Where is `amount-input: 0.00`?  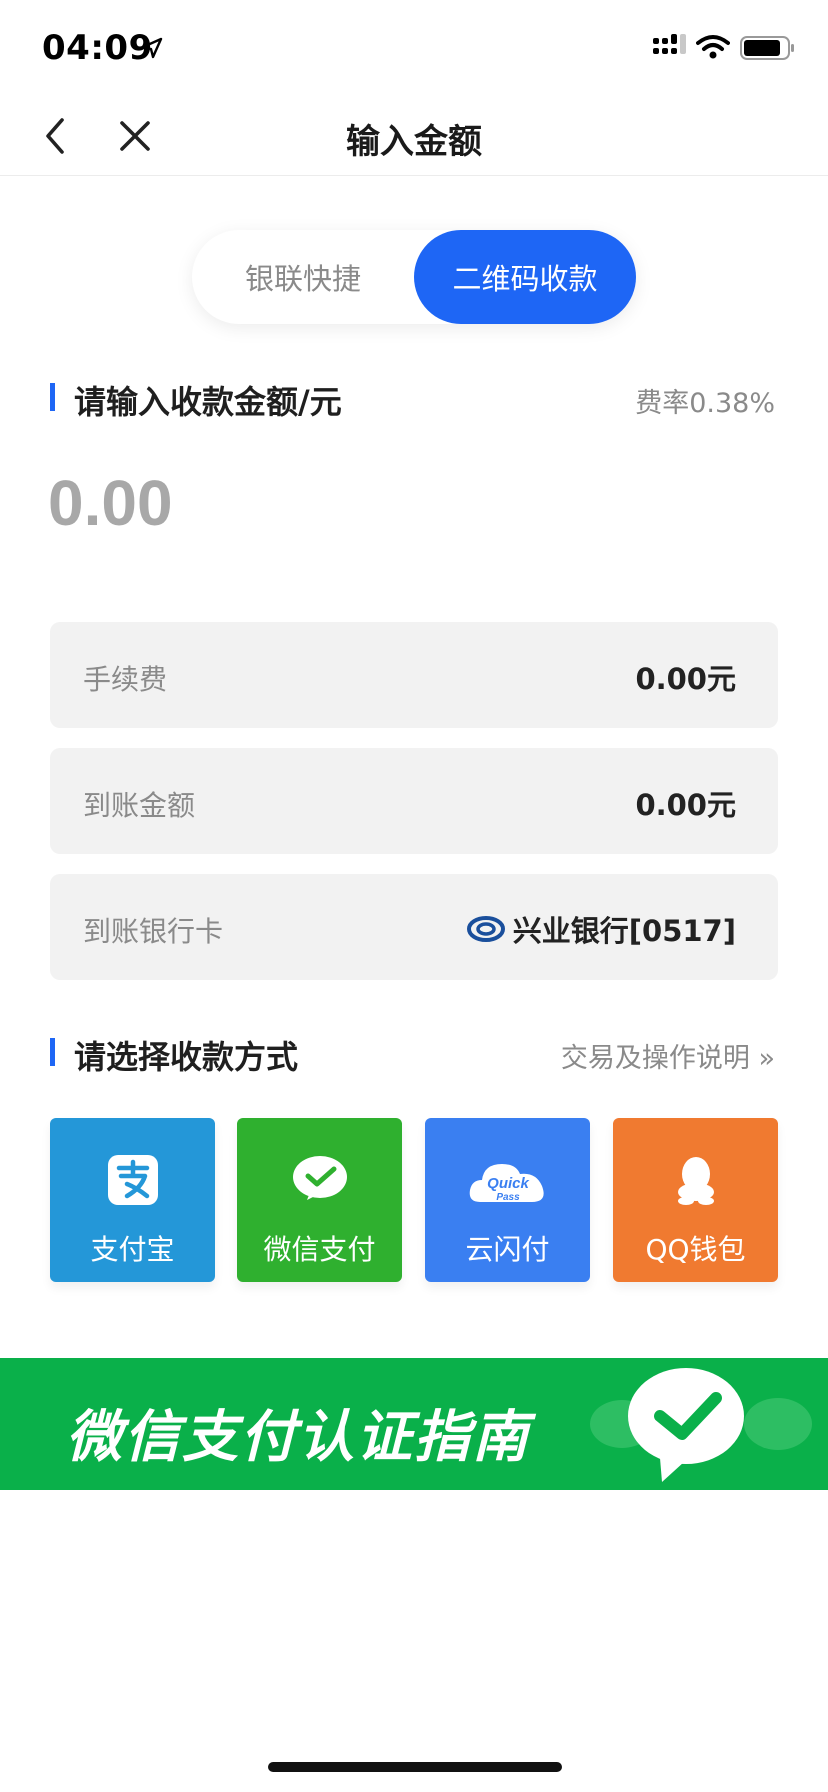 amount-input: 0.00 is located at coordinates (110, 503).